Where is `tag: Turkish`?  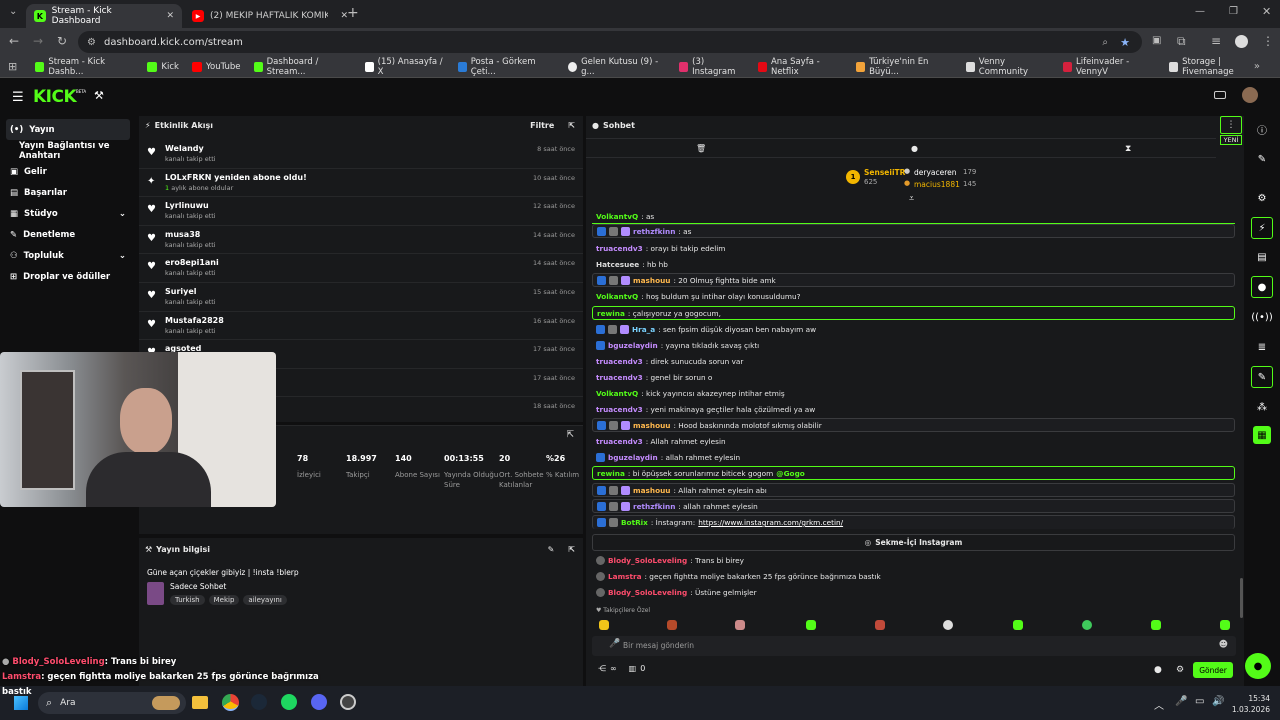 tag: Turkish is located at coordinates (187, 600).